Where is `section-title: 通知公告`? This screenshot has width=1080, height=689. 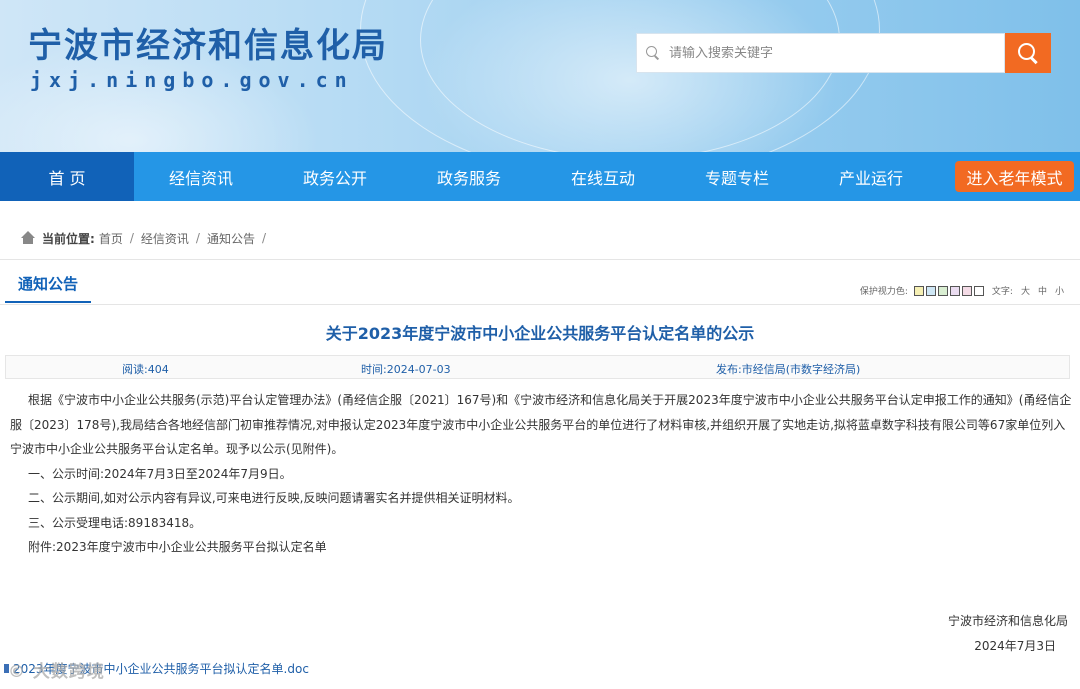
section-title: 通知公告 is located at coordinates (48, 288).